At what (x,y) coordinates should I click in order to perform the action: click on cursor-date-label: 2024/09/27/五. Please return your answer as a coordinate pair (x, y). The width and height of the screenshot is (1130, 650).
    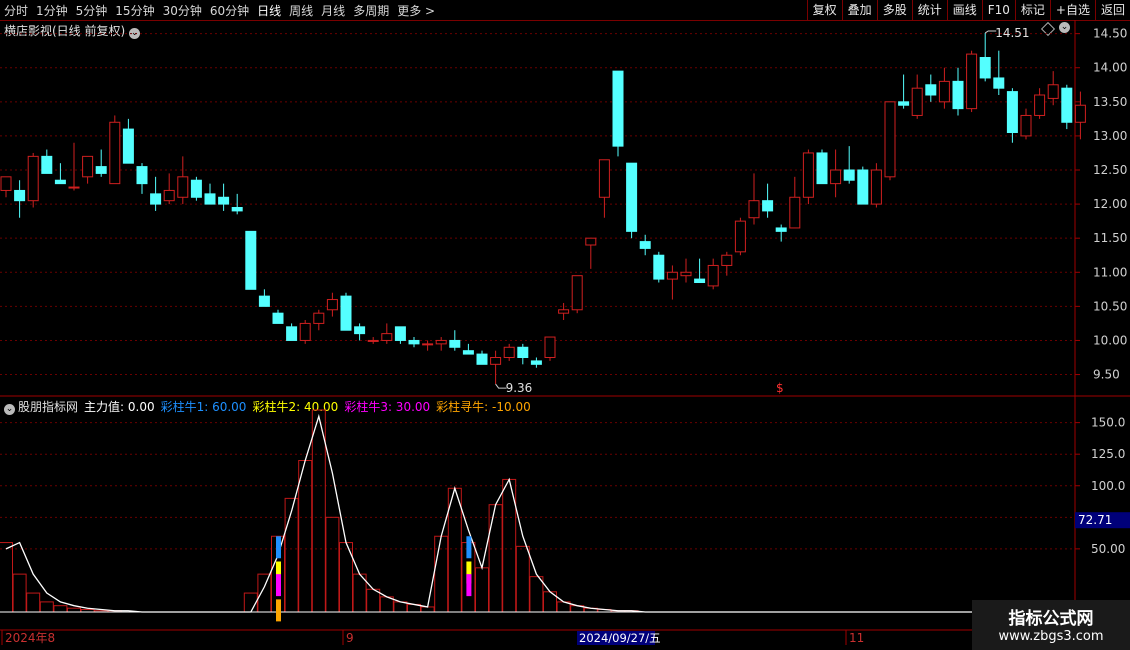
    Looking at the image, I should click on (620, 638).